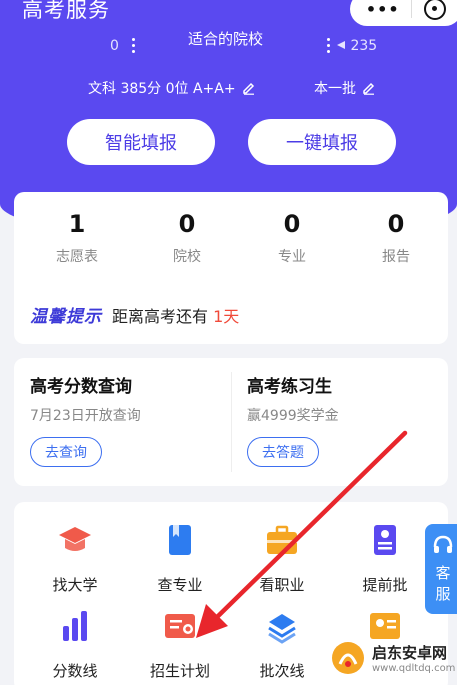  I want to click on right-count-value: 235, so click(364, 46).